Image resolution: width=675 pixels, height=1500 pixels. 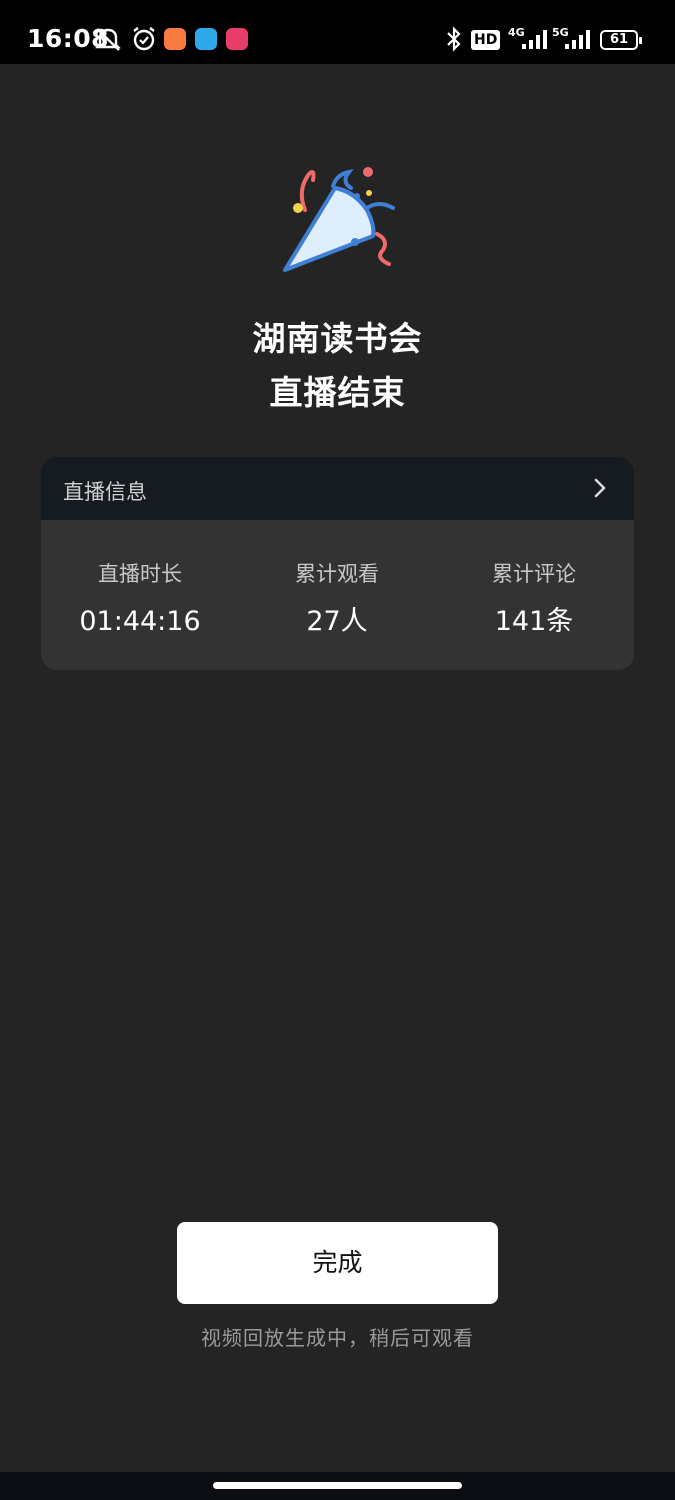 What do you see at coordinates (337, 1338) in the screenshot?
I see `replay-generating-note: 视频回放生成中，稍后可观看` at bounding box center [337, 1338].